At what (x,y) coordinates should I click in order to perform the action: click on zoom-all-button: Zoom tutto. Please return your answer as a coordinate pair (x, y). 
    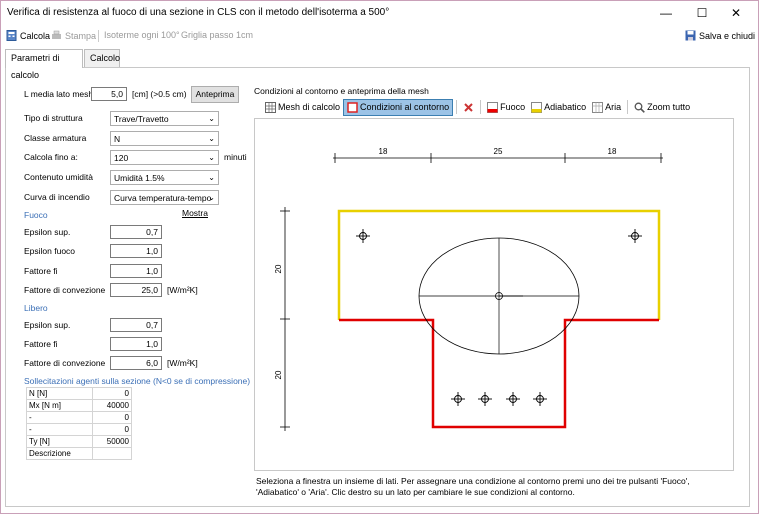
    Looking at the image, I should click on (662, 107).